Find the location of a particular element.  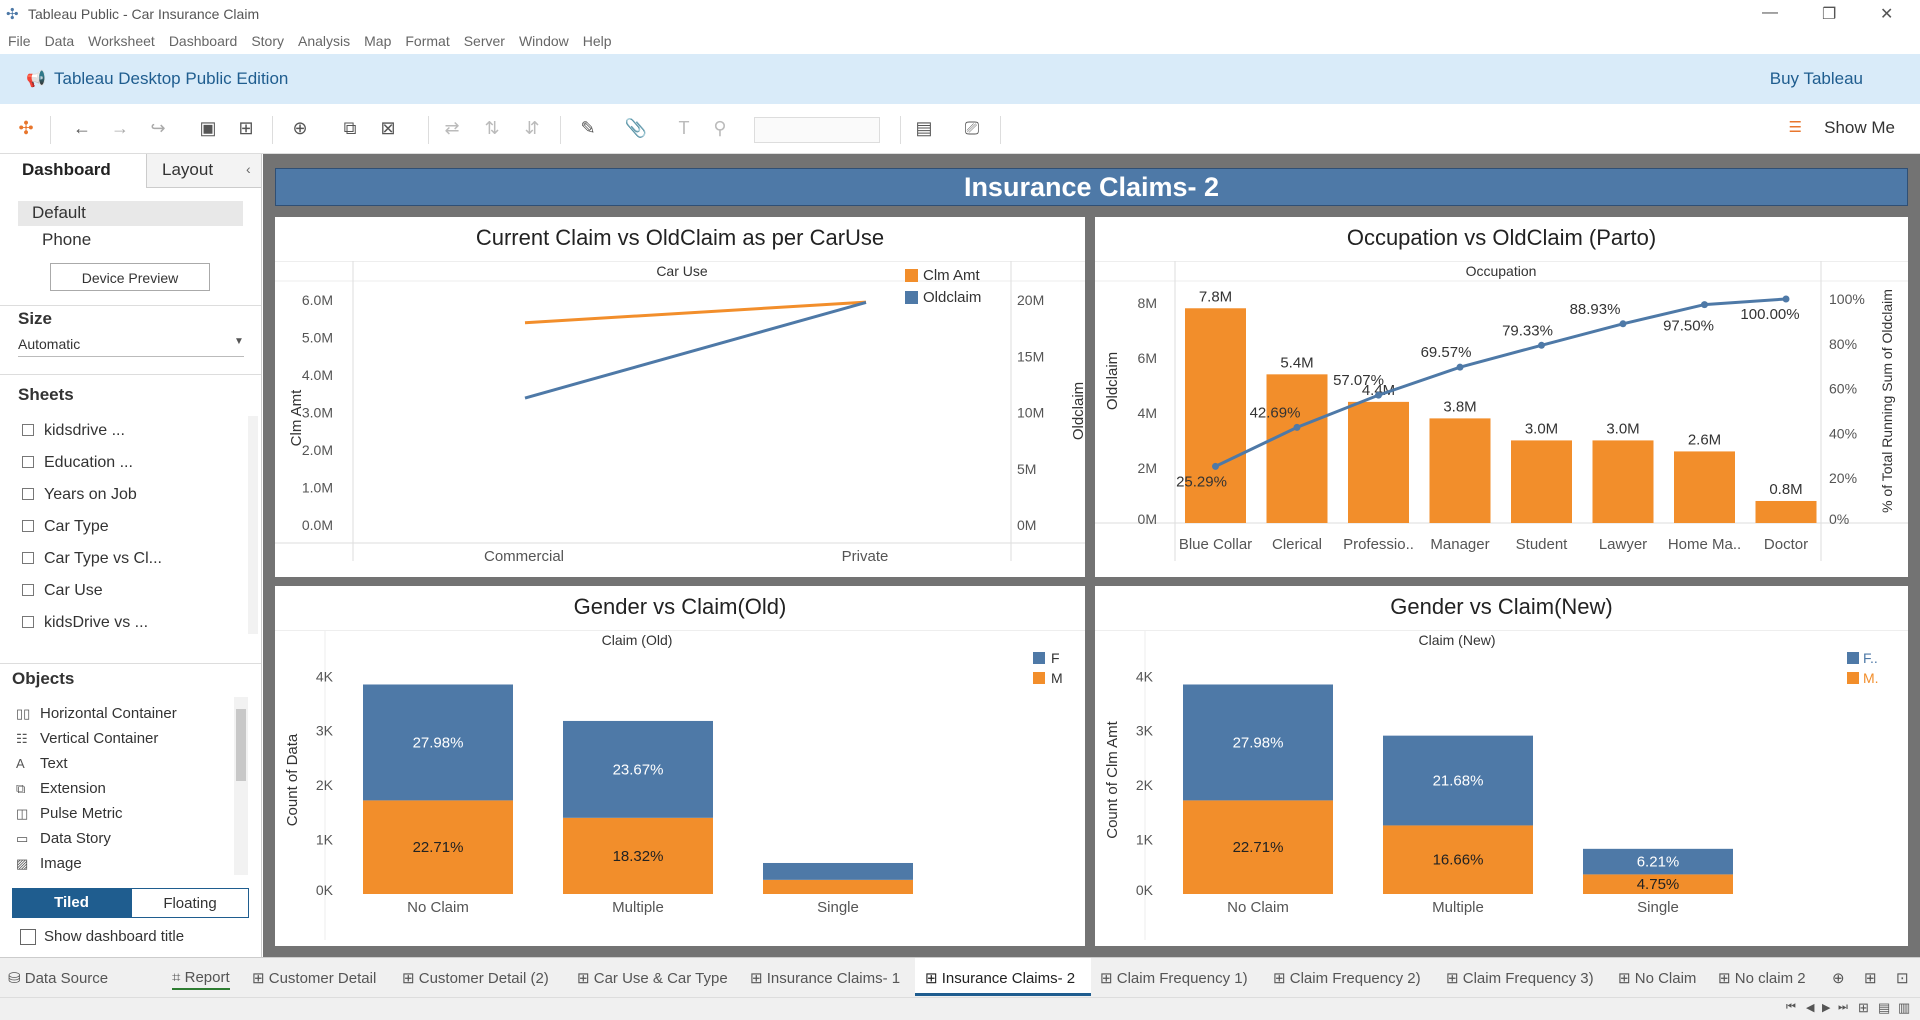

collapse-pane-icon: ‹ is located at coordinates (248, 169).